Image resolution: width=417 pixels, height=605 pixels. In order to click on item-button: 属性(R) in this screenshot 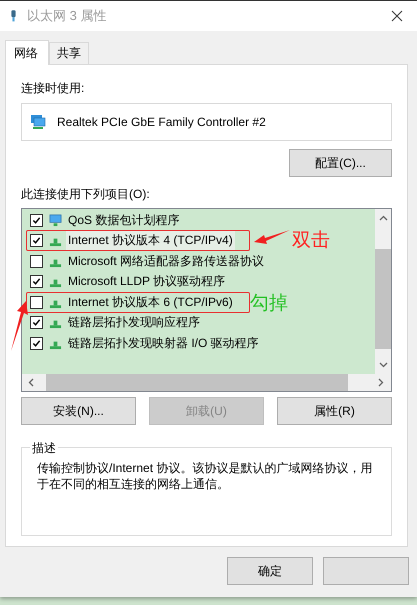, I will do `click(334, 411)`.